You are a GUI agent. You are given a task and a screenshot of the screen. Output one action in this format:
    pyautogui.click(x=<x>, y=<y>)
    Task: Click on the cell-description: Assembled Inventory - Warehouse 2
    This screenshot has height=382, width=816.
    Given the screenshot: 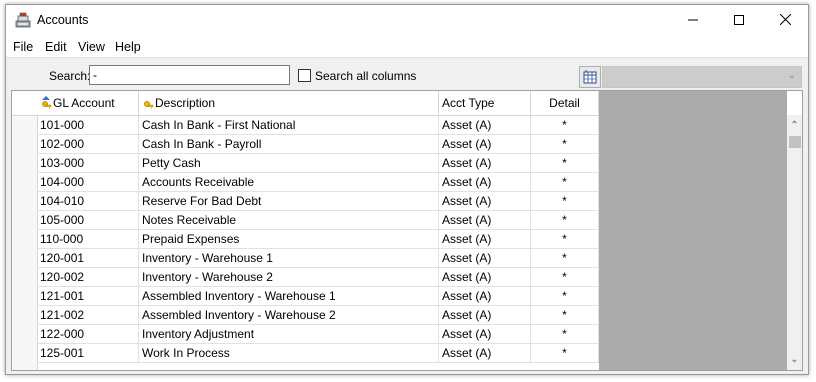 What is the action you would take?
    pyautogui.click(x=289, y=315)
    